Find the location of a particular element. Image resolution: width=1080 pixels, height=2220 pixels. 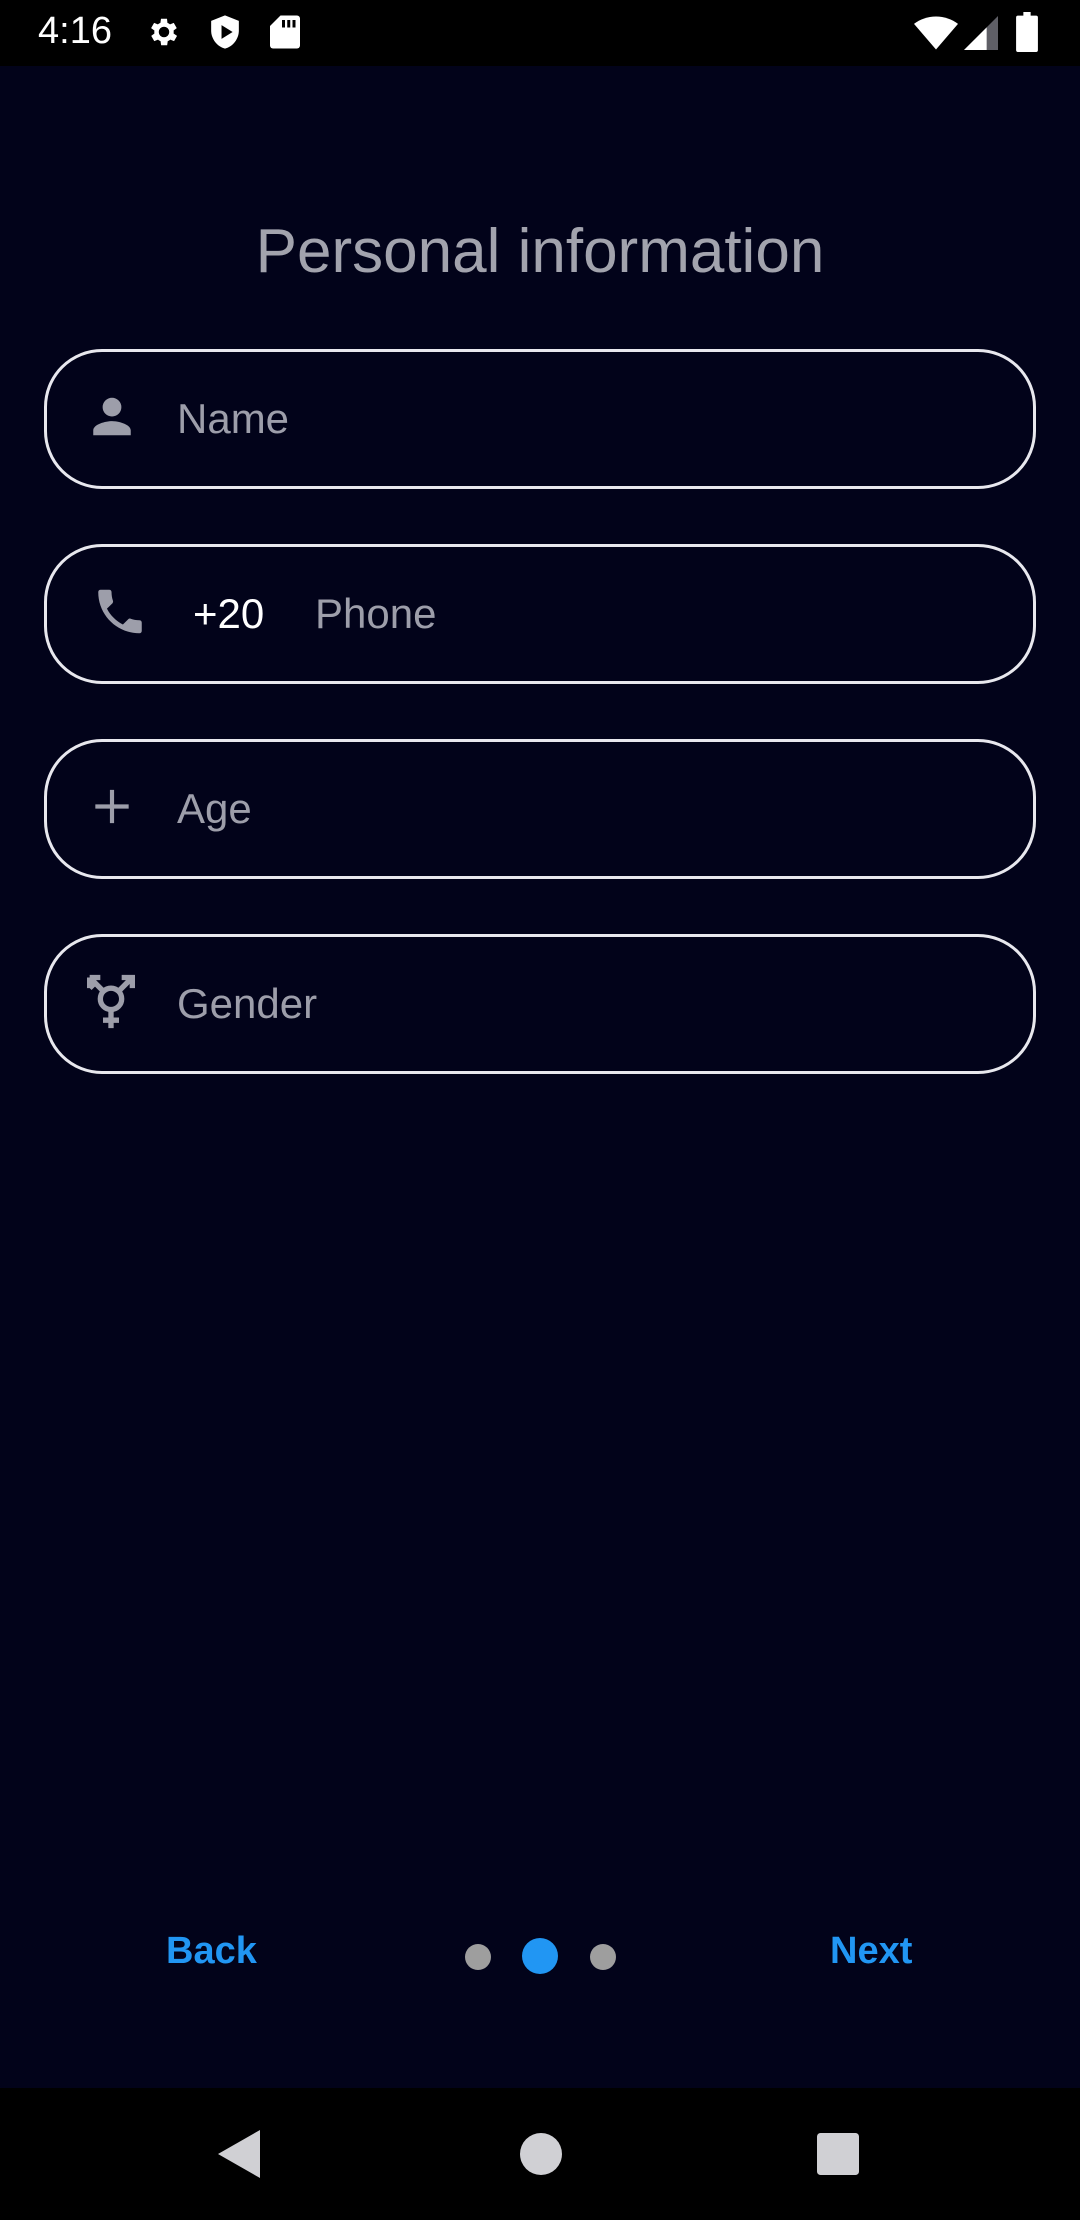

phone-icon is located at coordinates (120, 614).